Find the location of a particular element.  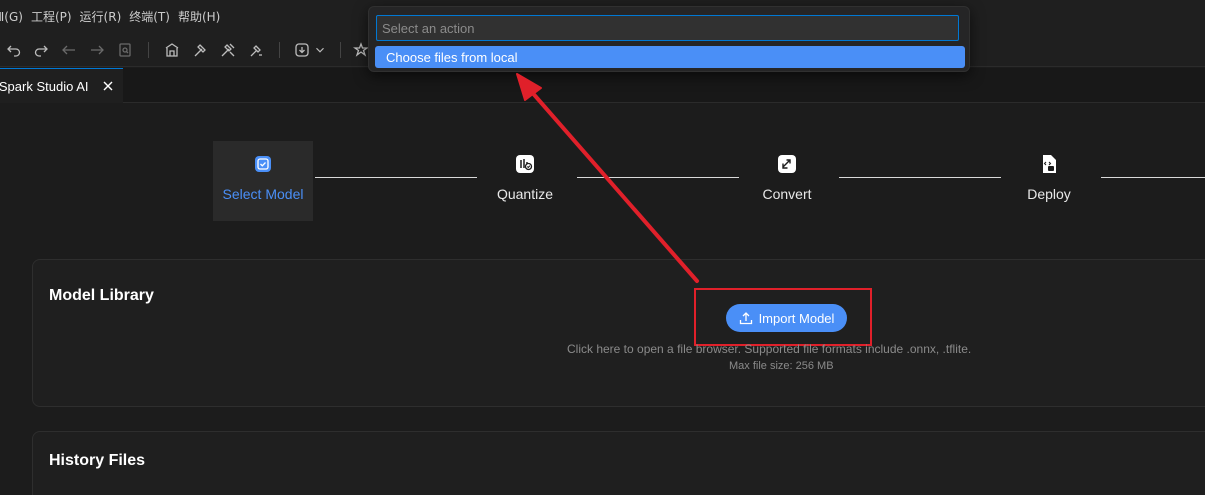

history-files-card: History Files is located at coordinates (618, 463).